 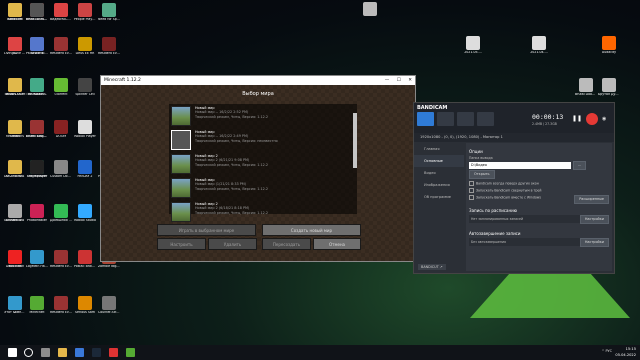 What do you see at coordinates (311, 230) in the screenshot?
I see `create-world-button: Создать новый мир` at bounding box center [311, 230].